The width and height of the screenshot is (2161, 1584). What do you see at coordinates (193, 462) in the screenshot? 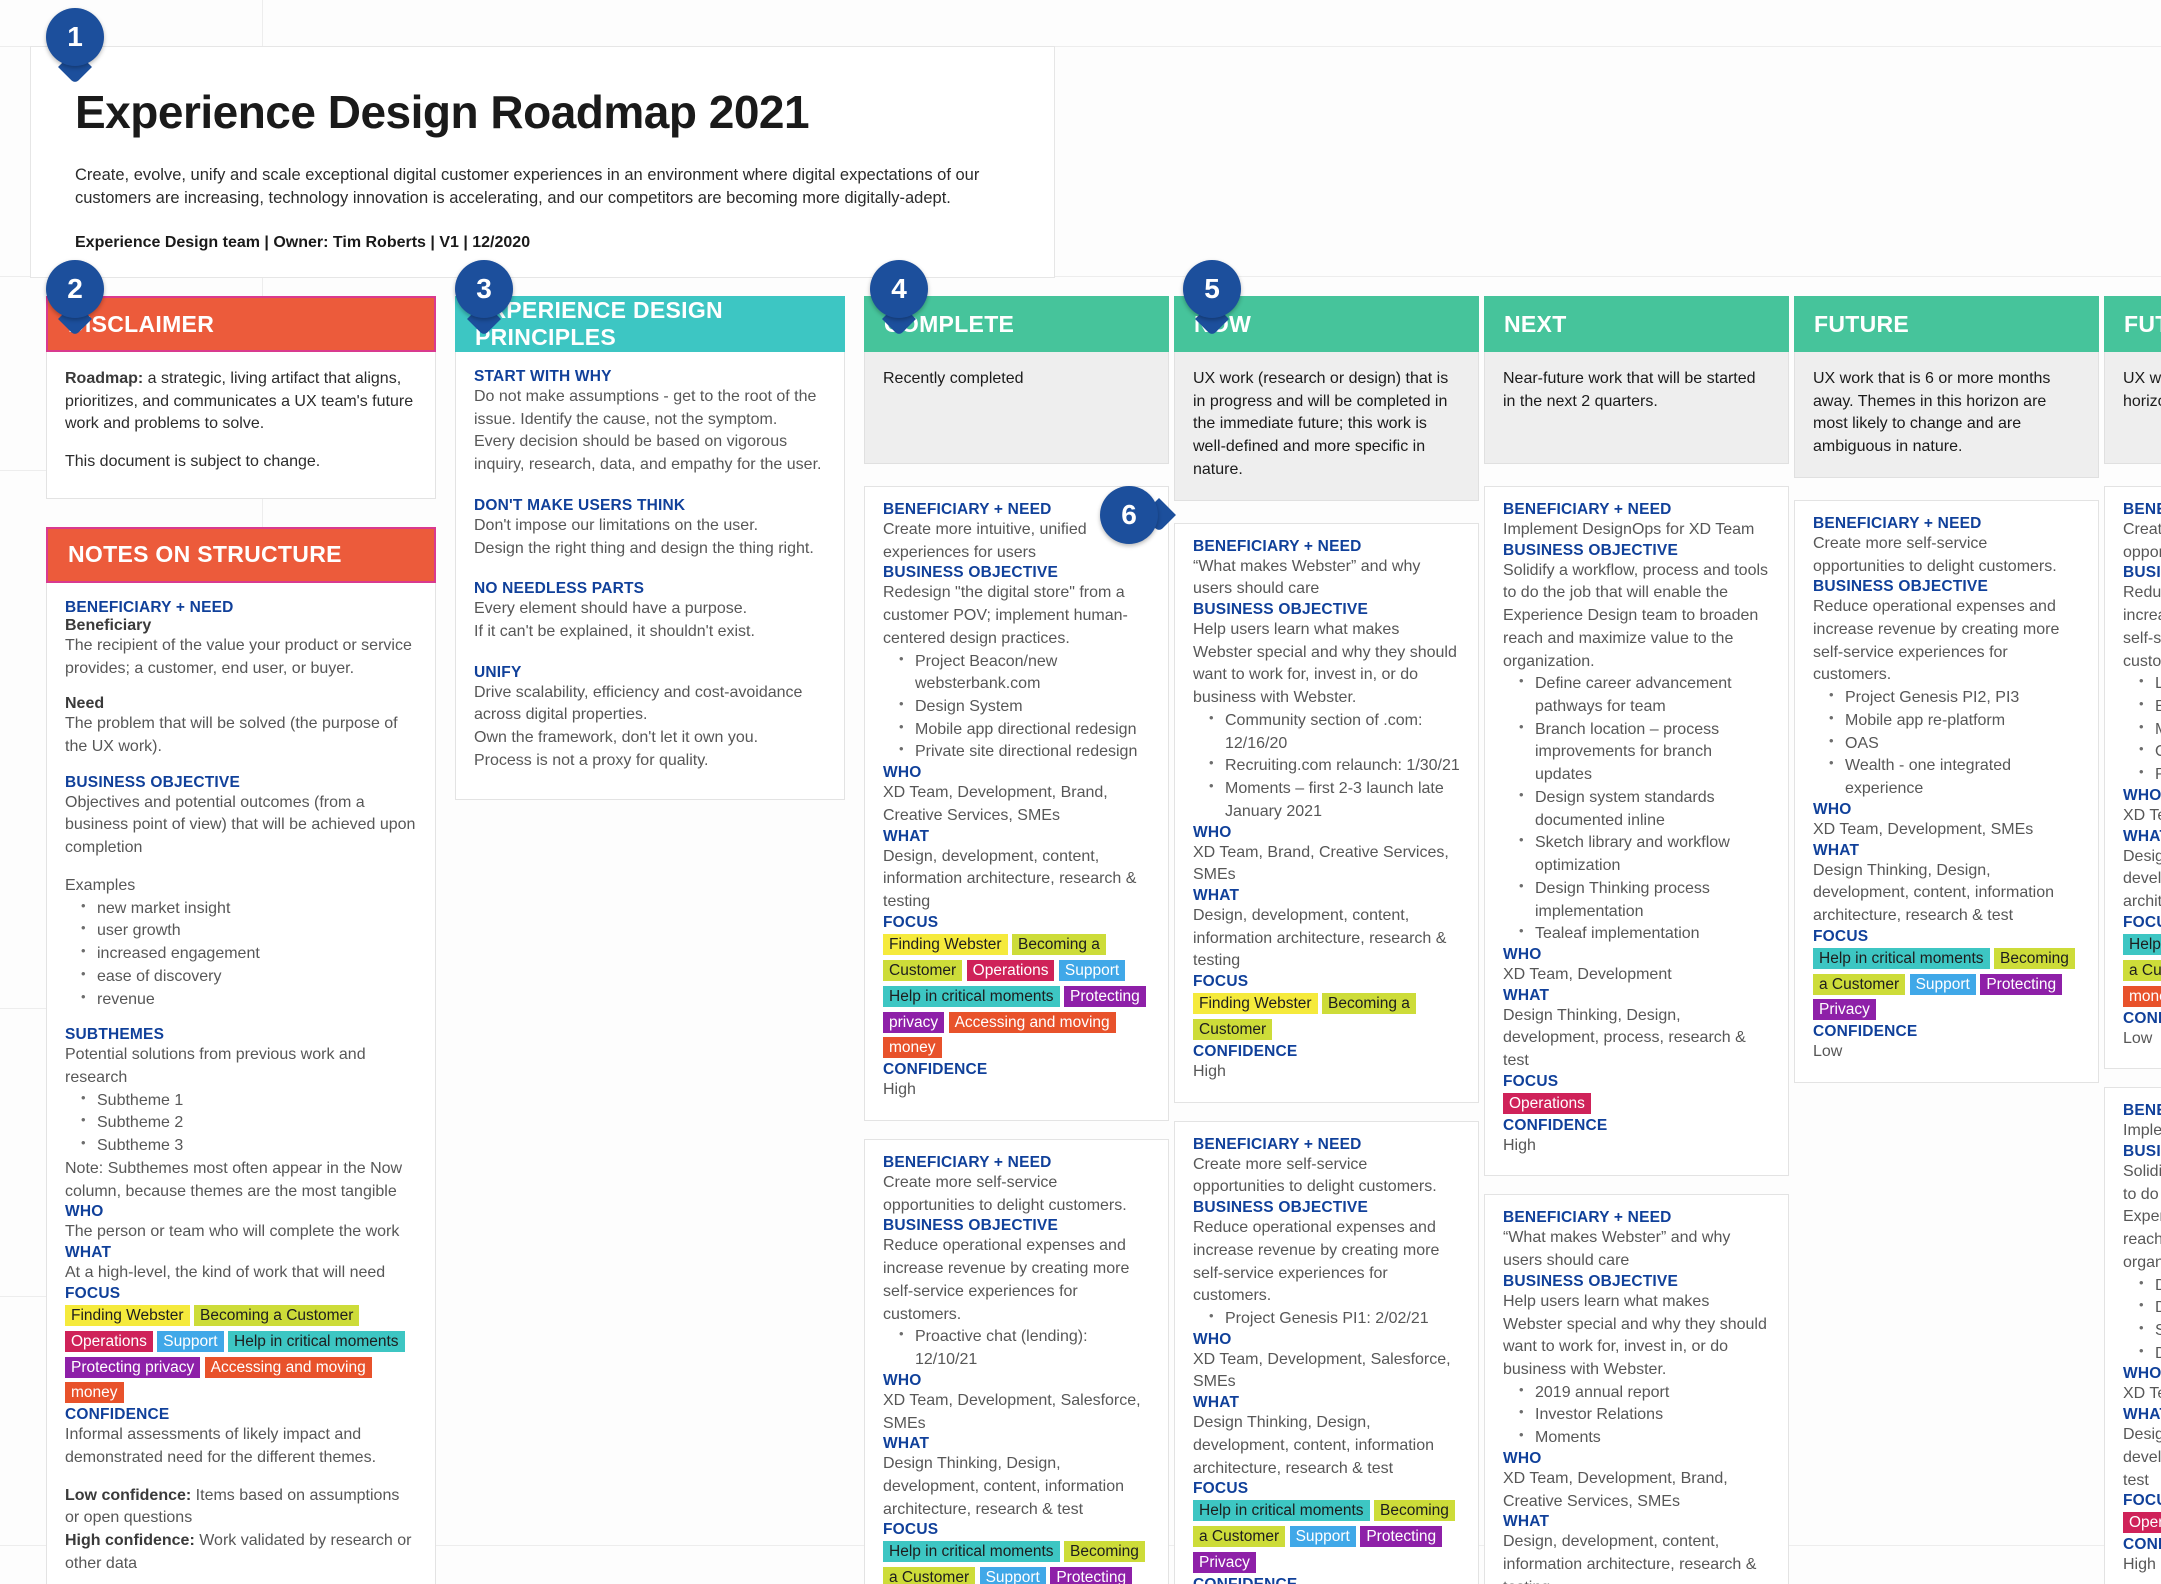
I see `disclaimer-line-2: This document is subject to change.` at bounding box center [193, 462].